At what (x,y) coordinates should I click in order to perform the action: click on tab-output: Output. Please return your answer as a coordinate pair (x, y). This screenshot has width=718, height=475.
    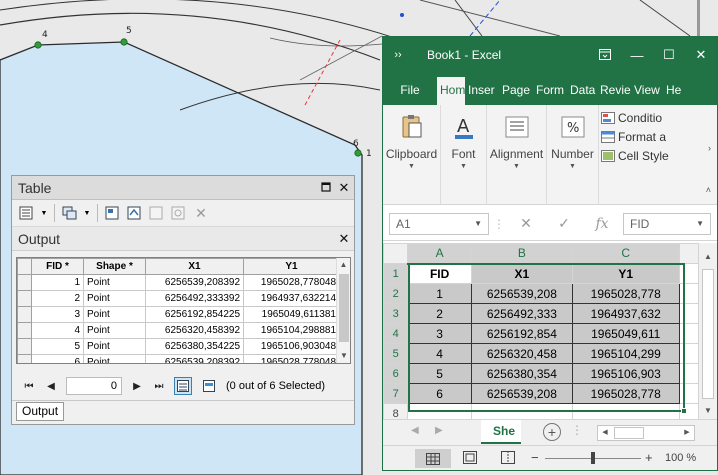
    Looking at the image, I should click on (40, 411).